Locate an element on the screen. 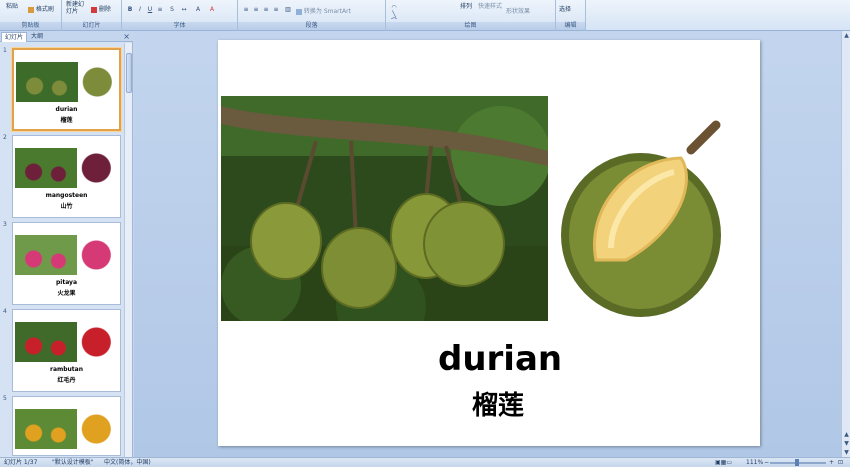 The width and height of the screenshot is (850, 467). paragraph-group-label: 段落 is located at coordinates (311, 26).